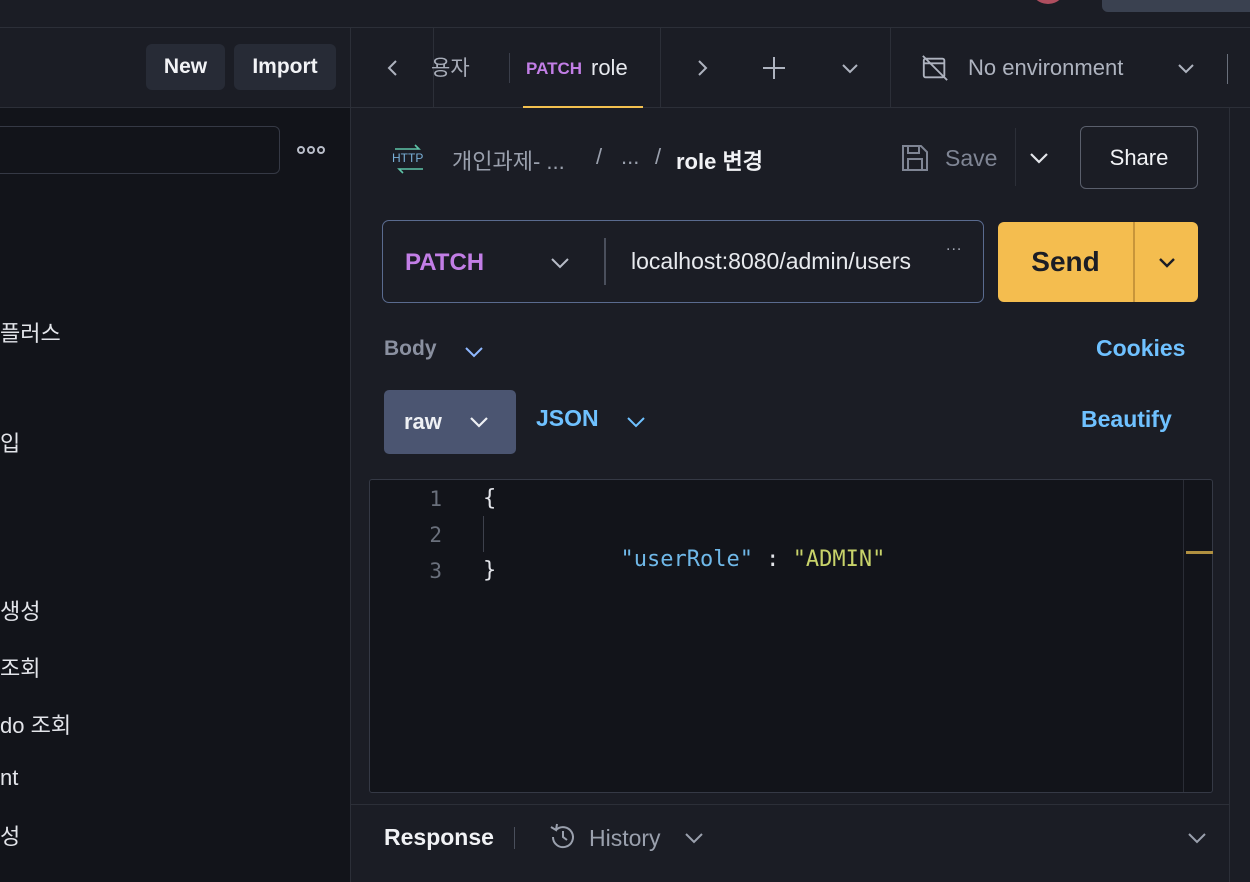 The image size is (1250, 882). I want to click on right-rail, so click(1239, 495).